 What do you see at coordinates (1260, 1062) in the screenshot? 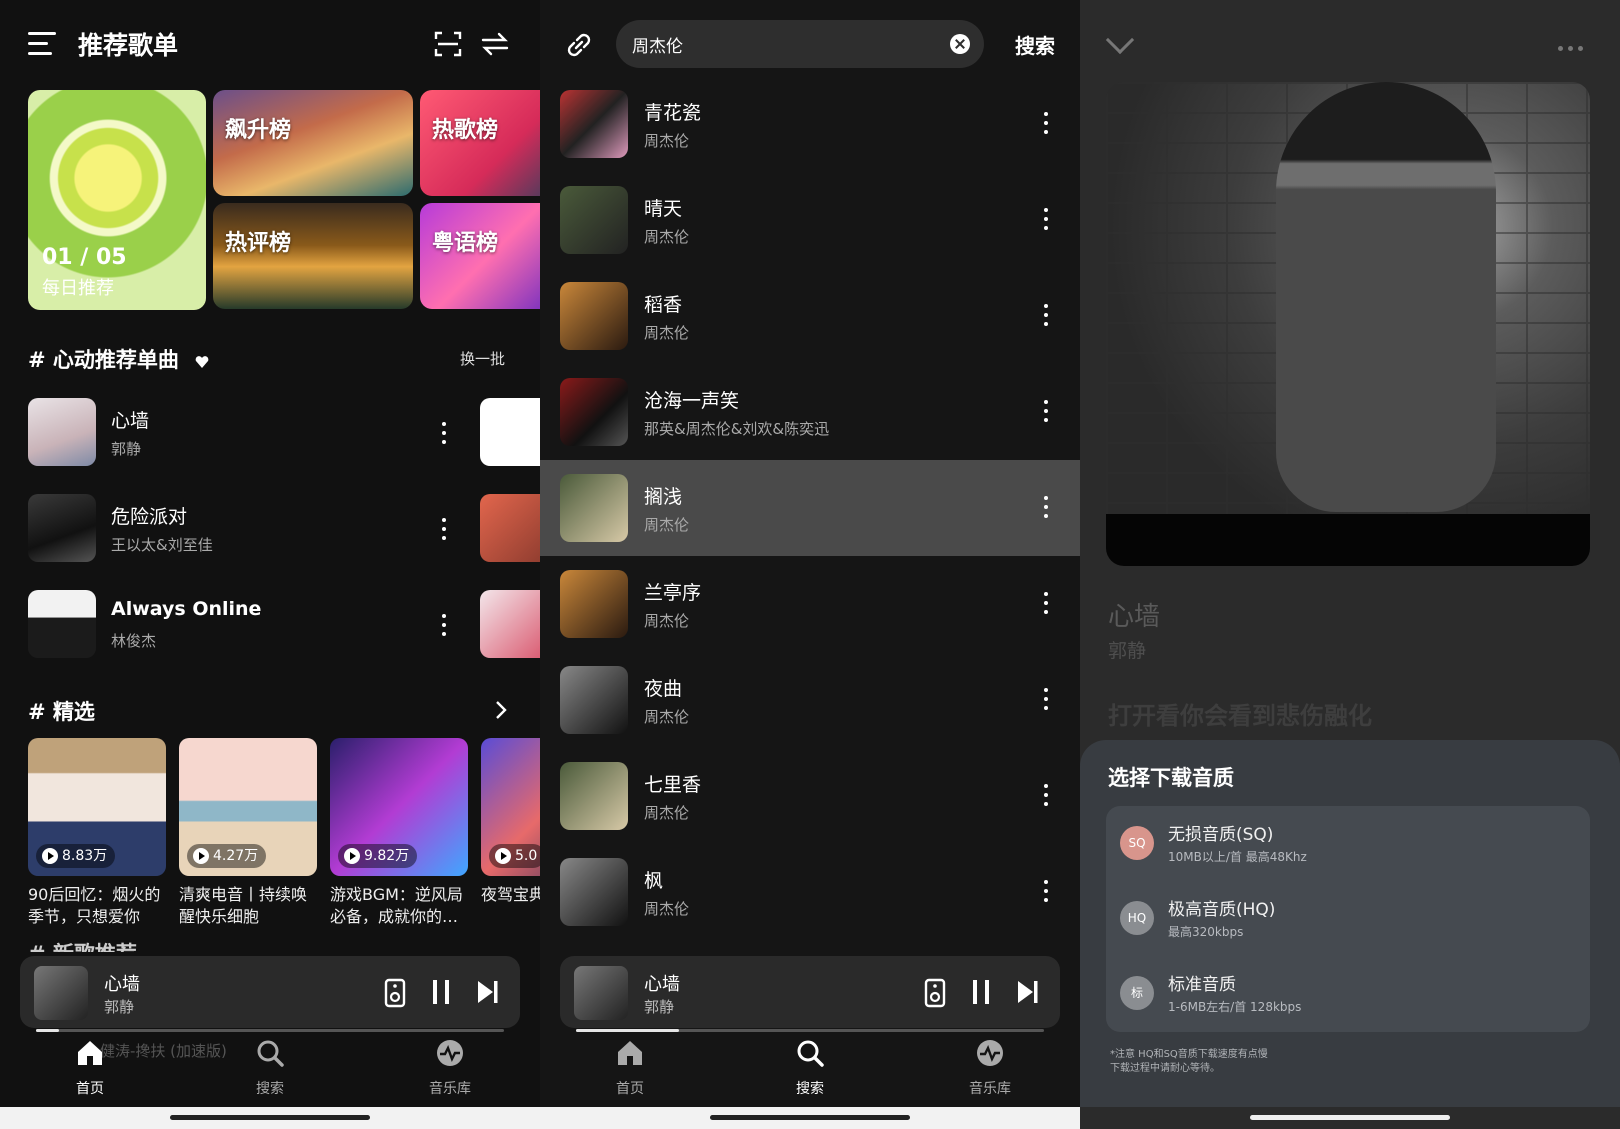
I see `download-note: *注意 HQ和SQ音质下载速度有点慢 下载过程中请耐心等待。` at bounding box center [1260, 1062].